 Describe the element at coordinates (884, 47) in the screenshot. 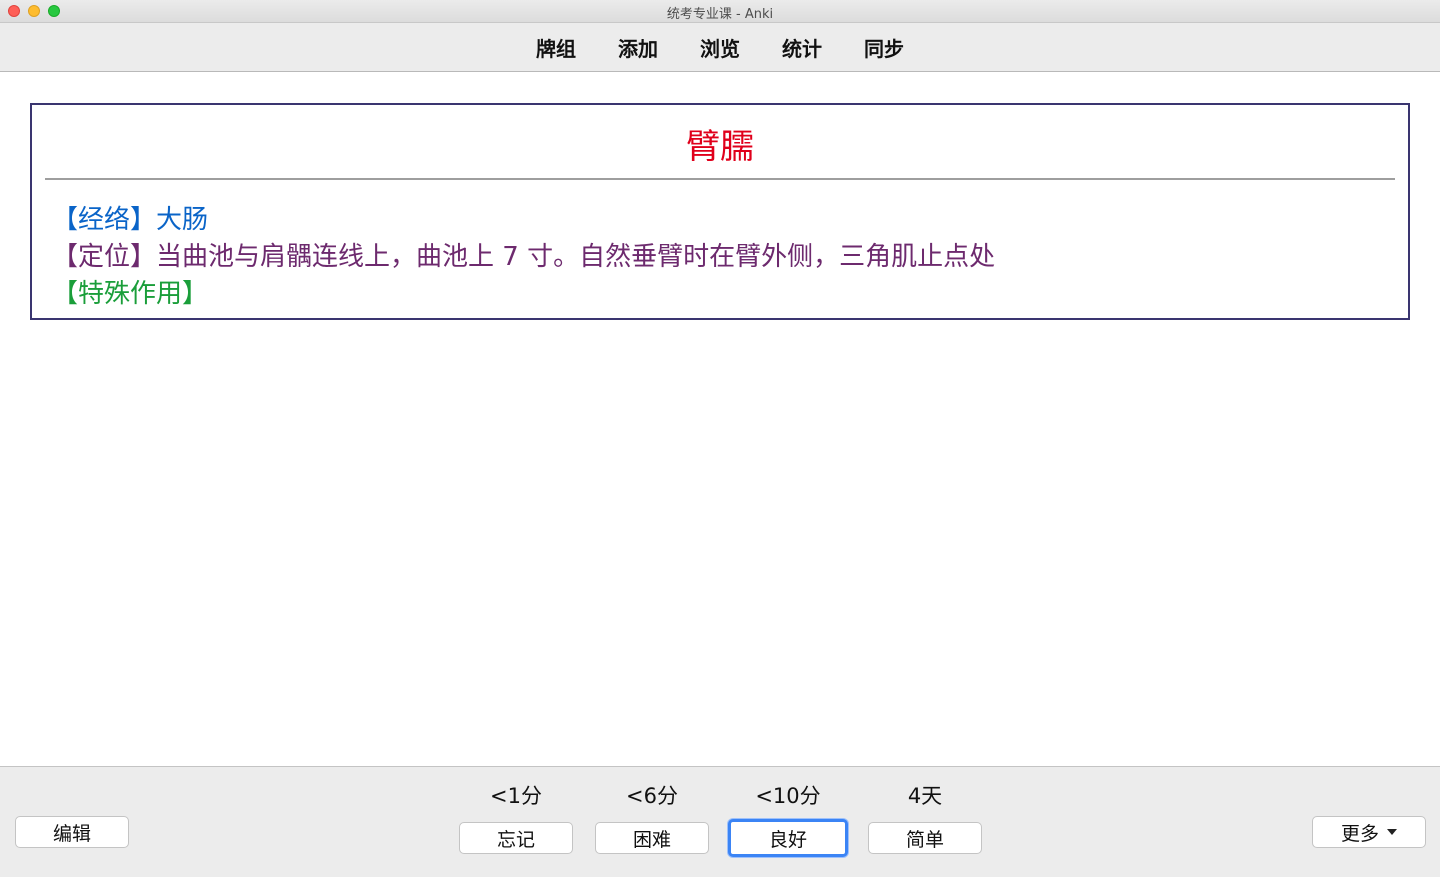

I see `toolbar-sync: 同步` at that location.